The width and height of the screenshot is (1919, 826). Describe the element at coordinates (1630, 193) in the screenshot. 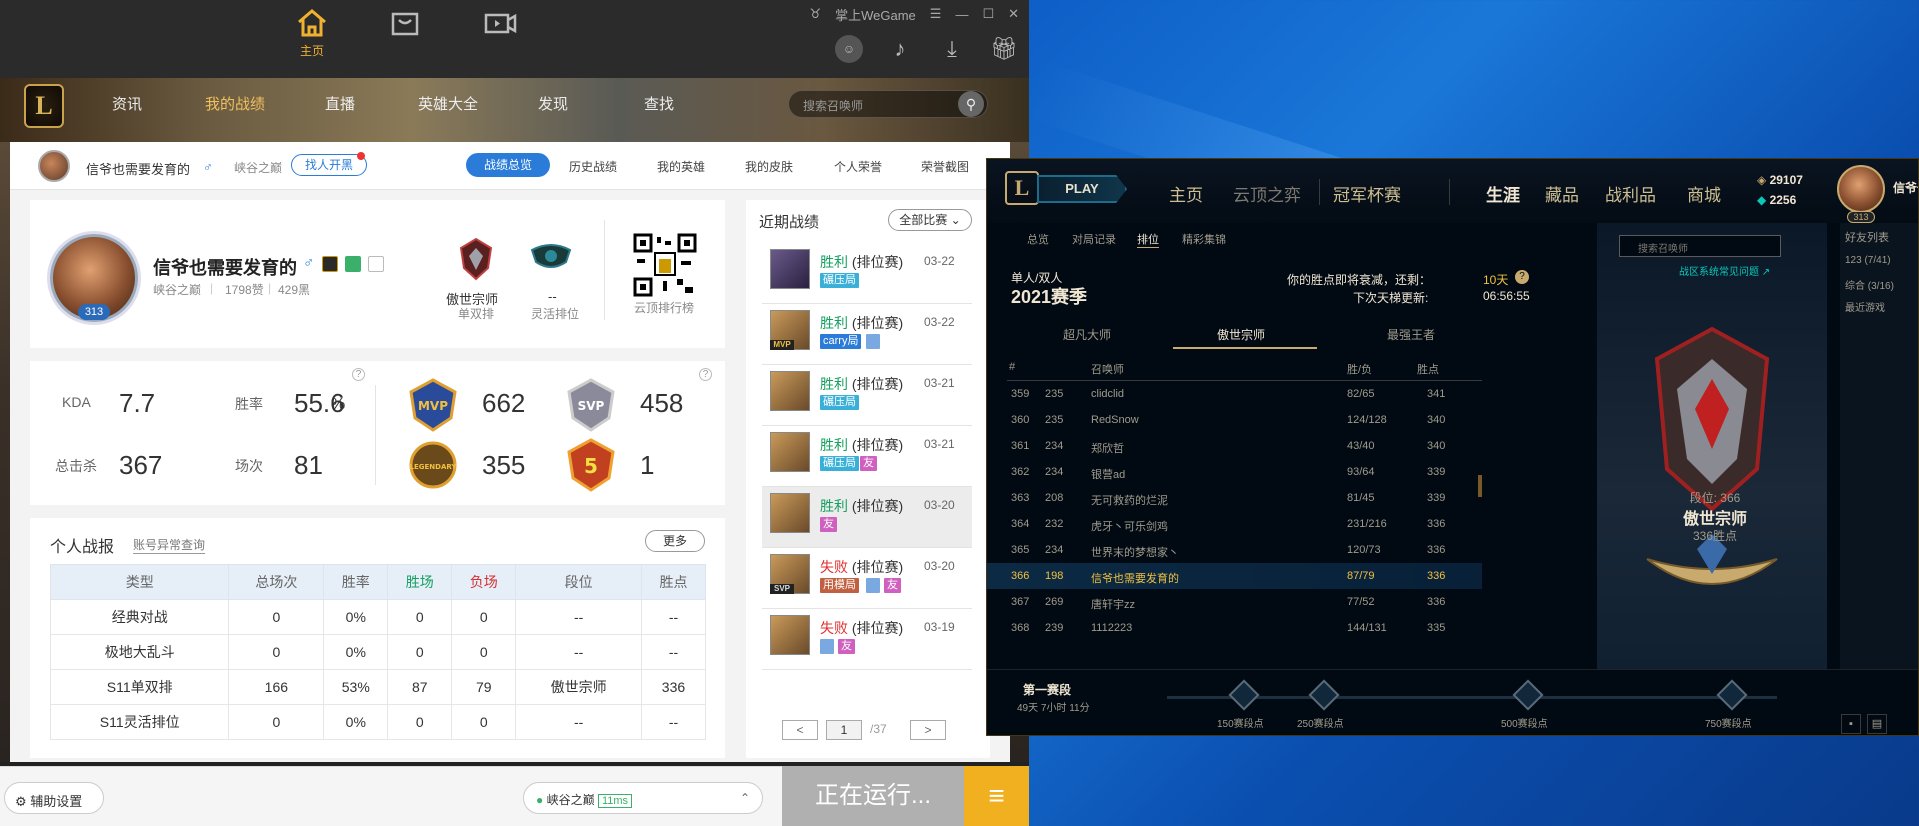

I see `nav-loot: 战利品` at that location.